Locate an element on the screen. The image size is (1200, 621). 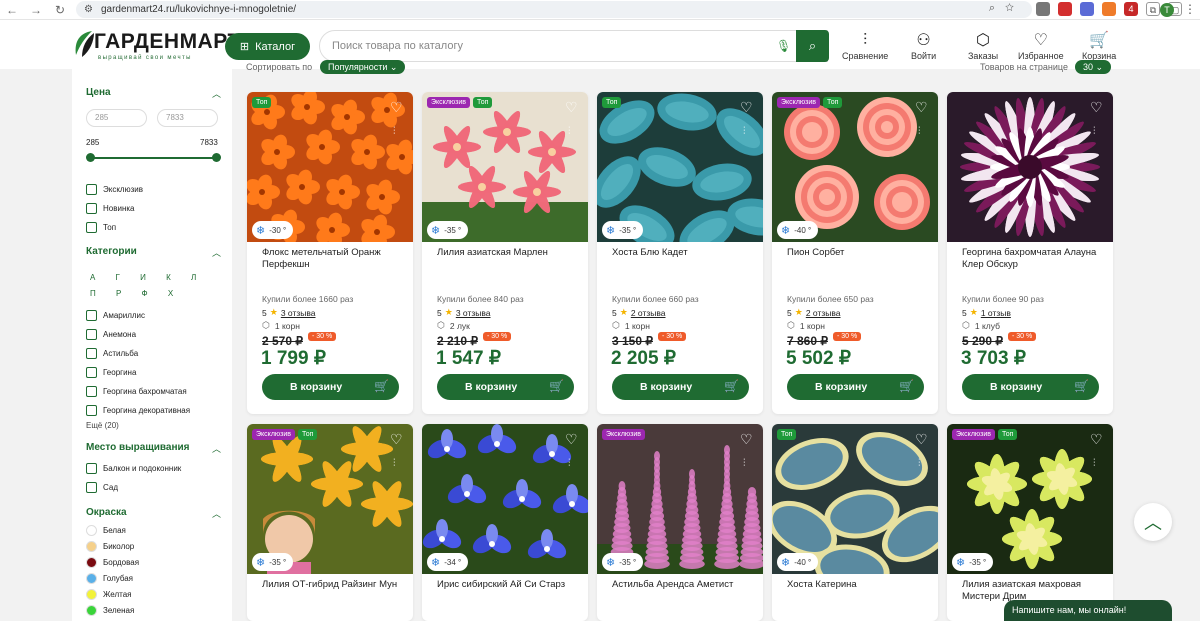
cart-link: 🛒 Корзина is located at coordinates (1099, 46).